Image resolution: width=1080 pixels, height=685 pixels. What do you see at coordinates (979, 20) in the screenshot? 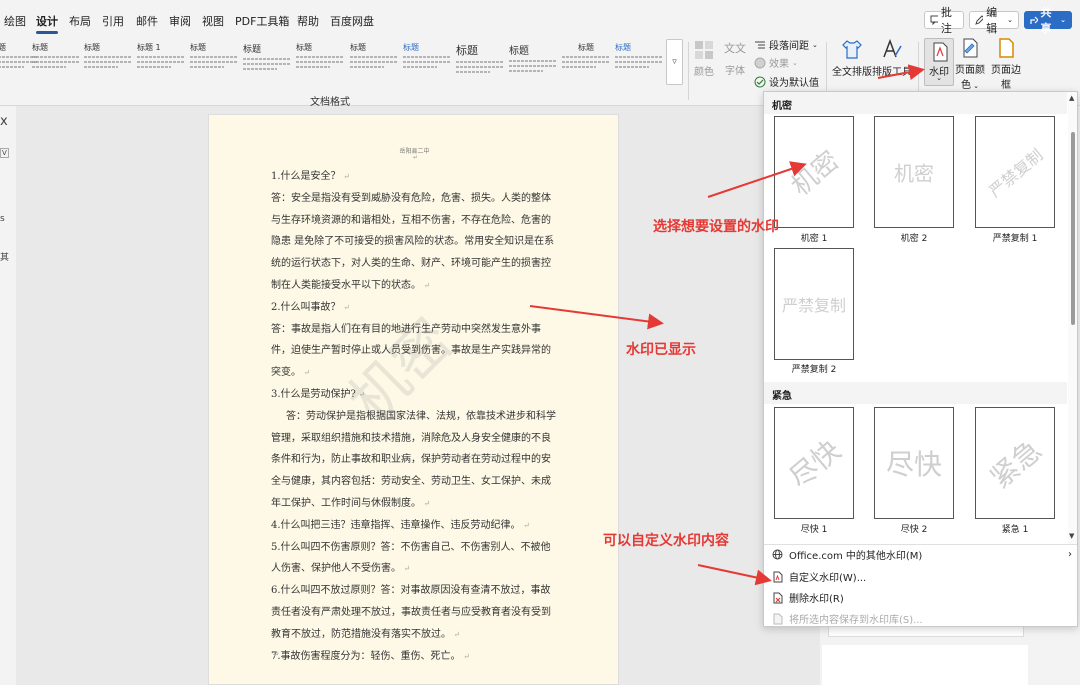
I see `pencil-icon` at bounding box center [979, 20].